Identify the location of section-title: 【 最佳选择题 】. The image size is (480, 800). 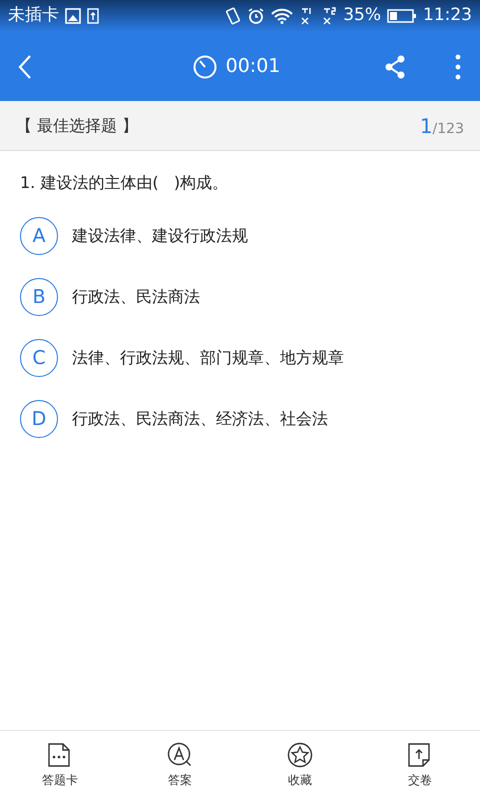
(78, 125).